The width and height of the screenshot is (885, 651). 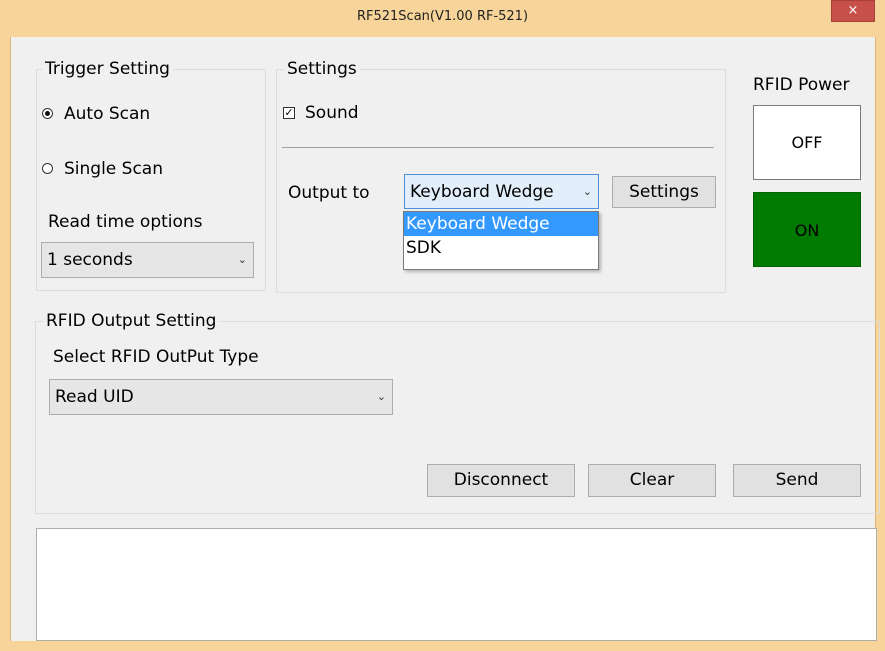 I want to click on sound-checkbox: ✓, so click(x=289, y=113).